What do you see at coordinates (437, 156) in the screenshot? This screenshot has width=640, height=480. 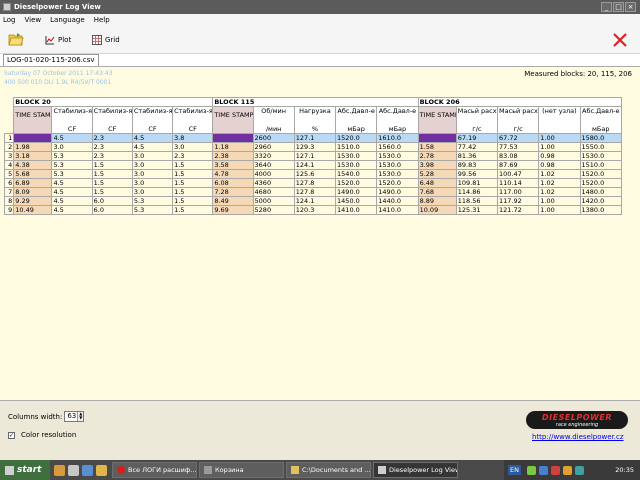 I see `timestamp-cell: 2.78` at bounding box center [437, 156].